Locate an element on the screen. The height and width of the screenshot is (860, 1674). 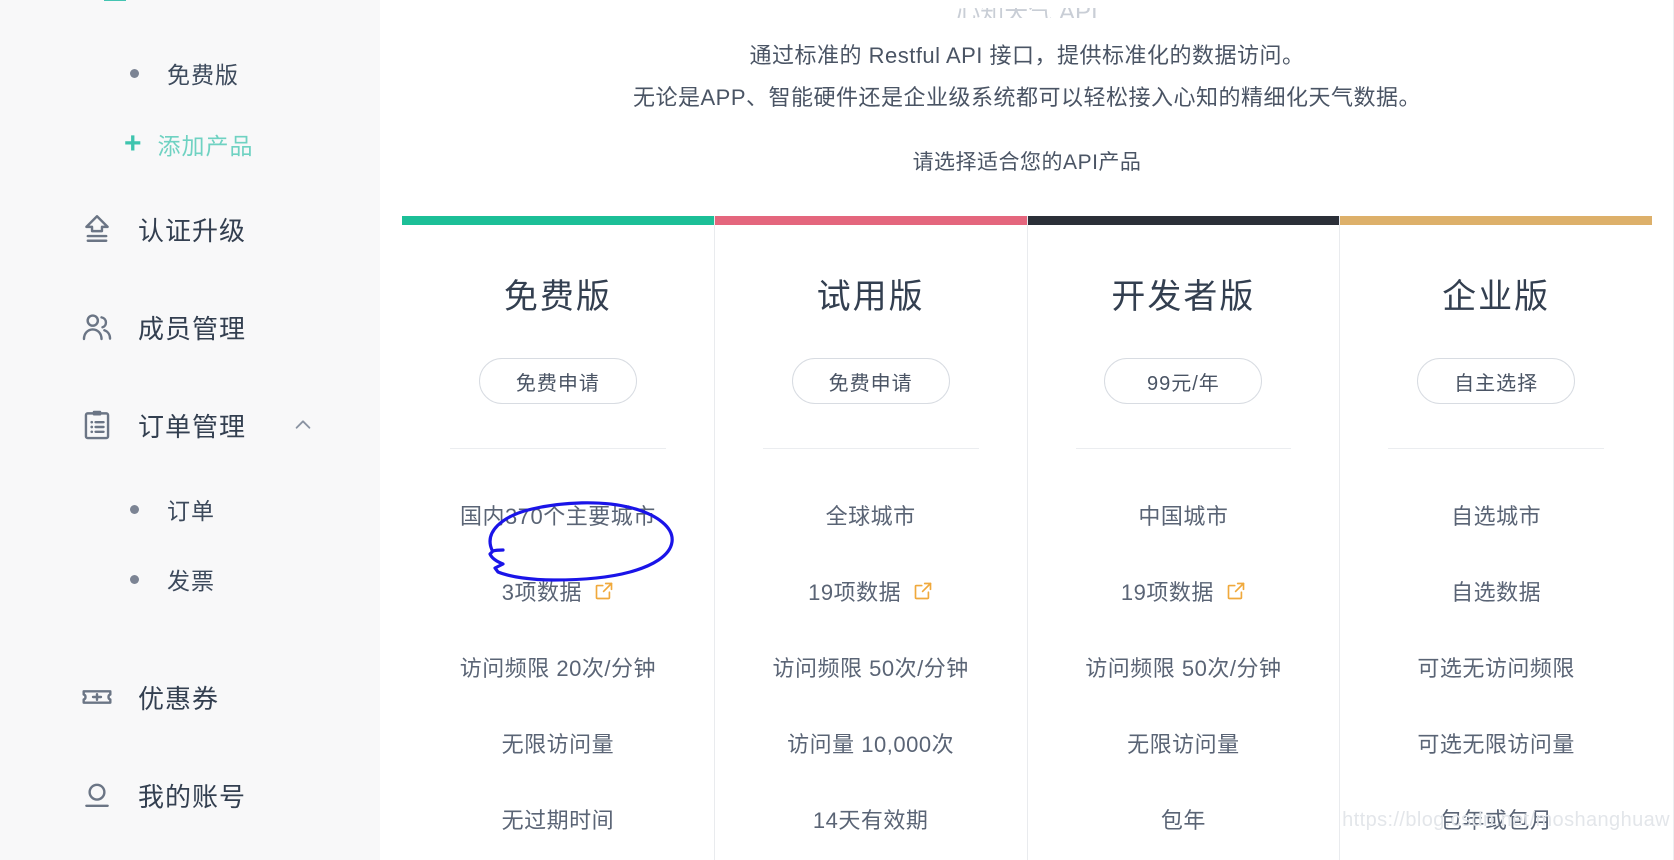
pricing-plan-card: 企业版 自主选择 自选城市 自选数据 可选无访问频限 可选无限访问量 包年或包月 is located at coordinates (1496, 538).